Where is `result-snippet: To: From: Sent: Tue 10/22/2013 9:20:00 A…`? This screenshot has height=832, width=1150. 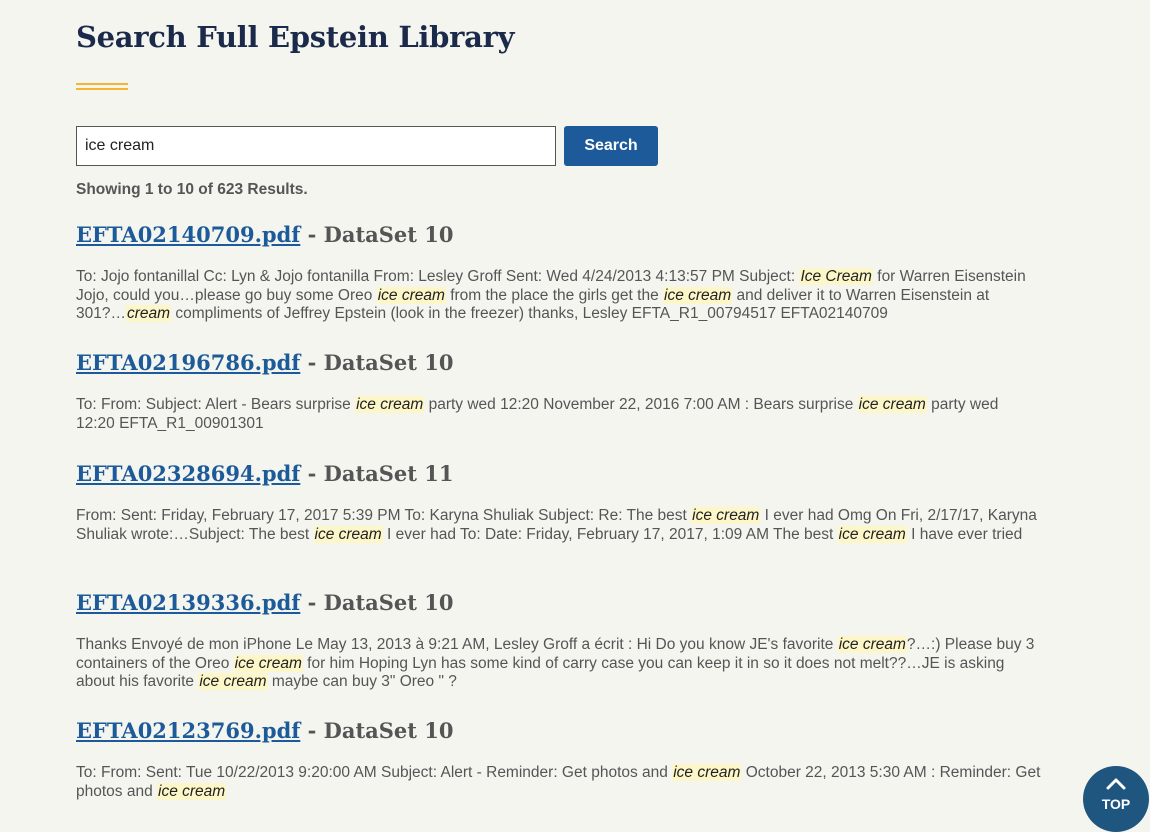
result-snippet: To: From: Sent: Tue 10/22/2013 9:20:00 A… is located at coordinates (558, 782).